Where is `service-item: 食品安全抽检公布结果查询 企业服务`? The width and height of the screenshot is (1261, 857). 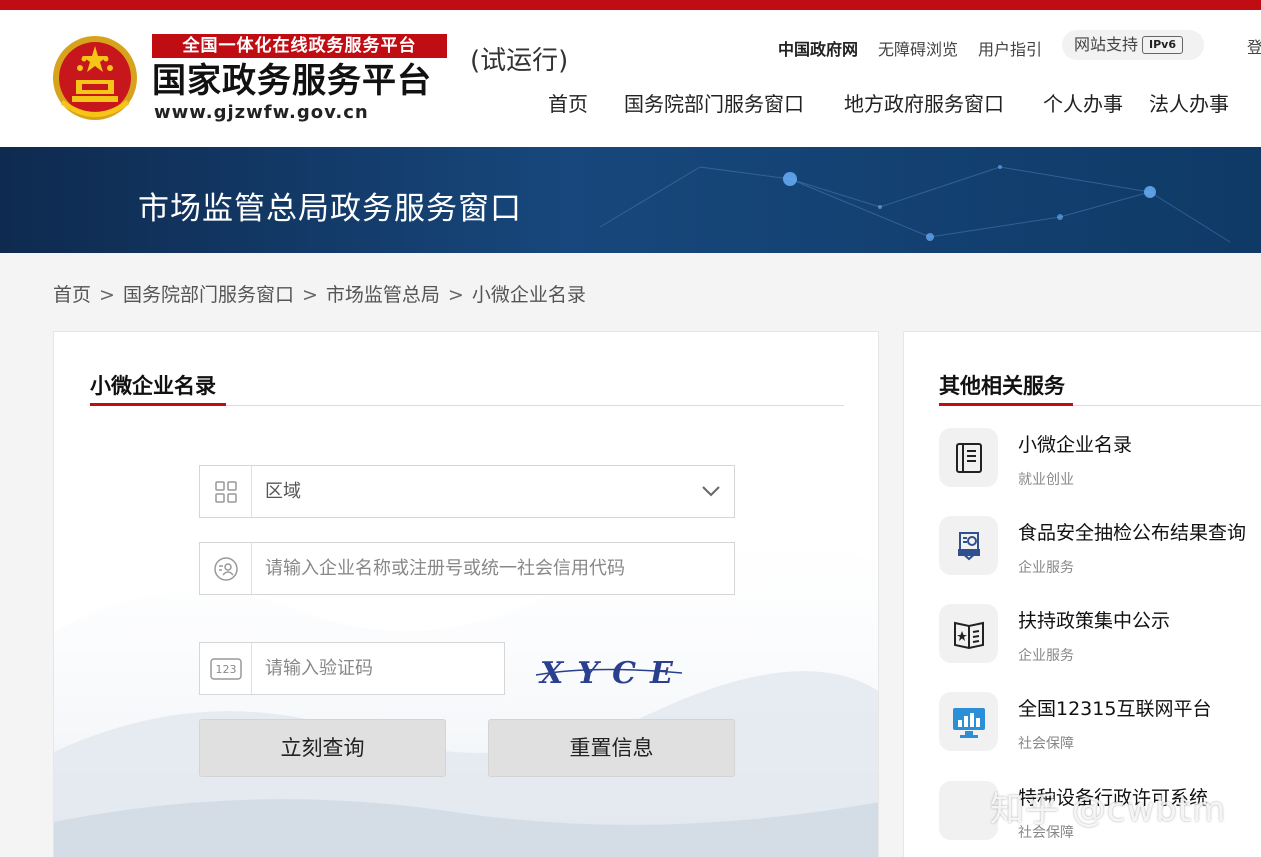
service-item: 食品安全抽检公布结果查询 企业服务 is located at coordinates (1100, 551).